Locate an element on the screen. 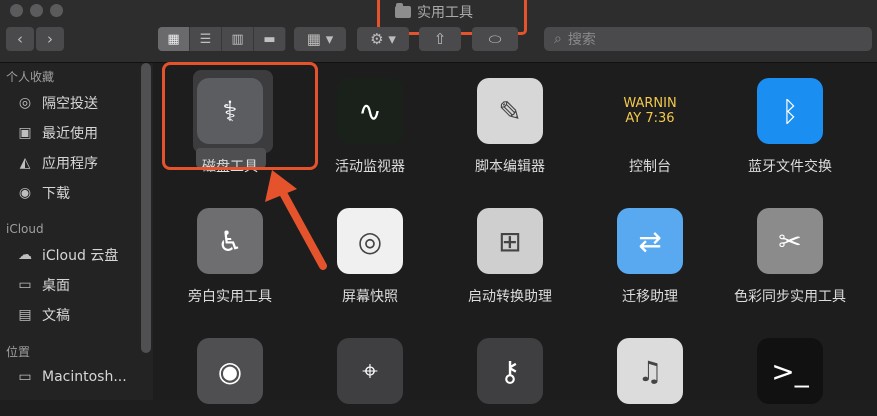  app-item: ⊞ 启动转换助理 is located at coordinates (510, 257).